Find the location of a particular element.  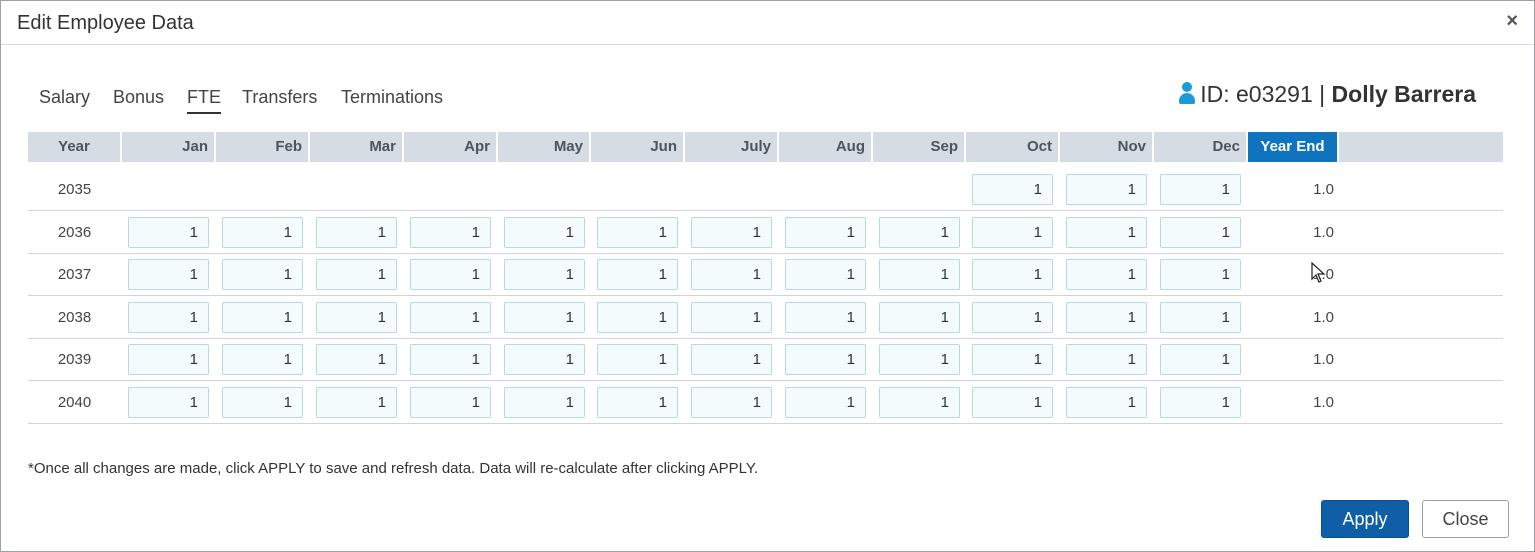

table-row: 2040 1.0 is located at coordinates (765, 403).